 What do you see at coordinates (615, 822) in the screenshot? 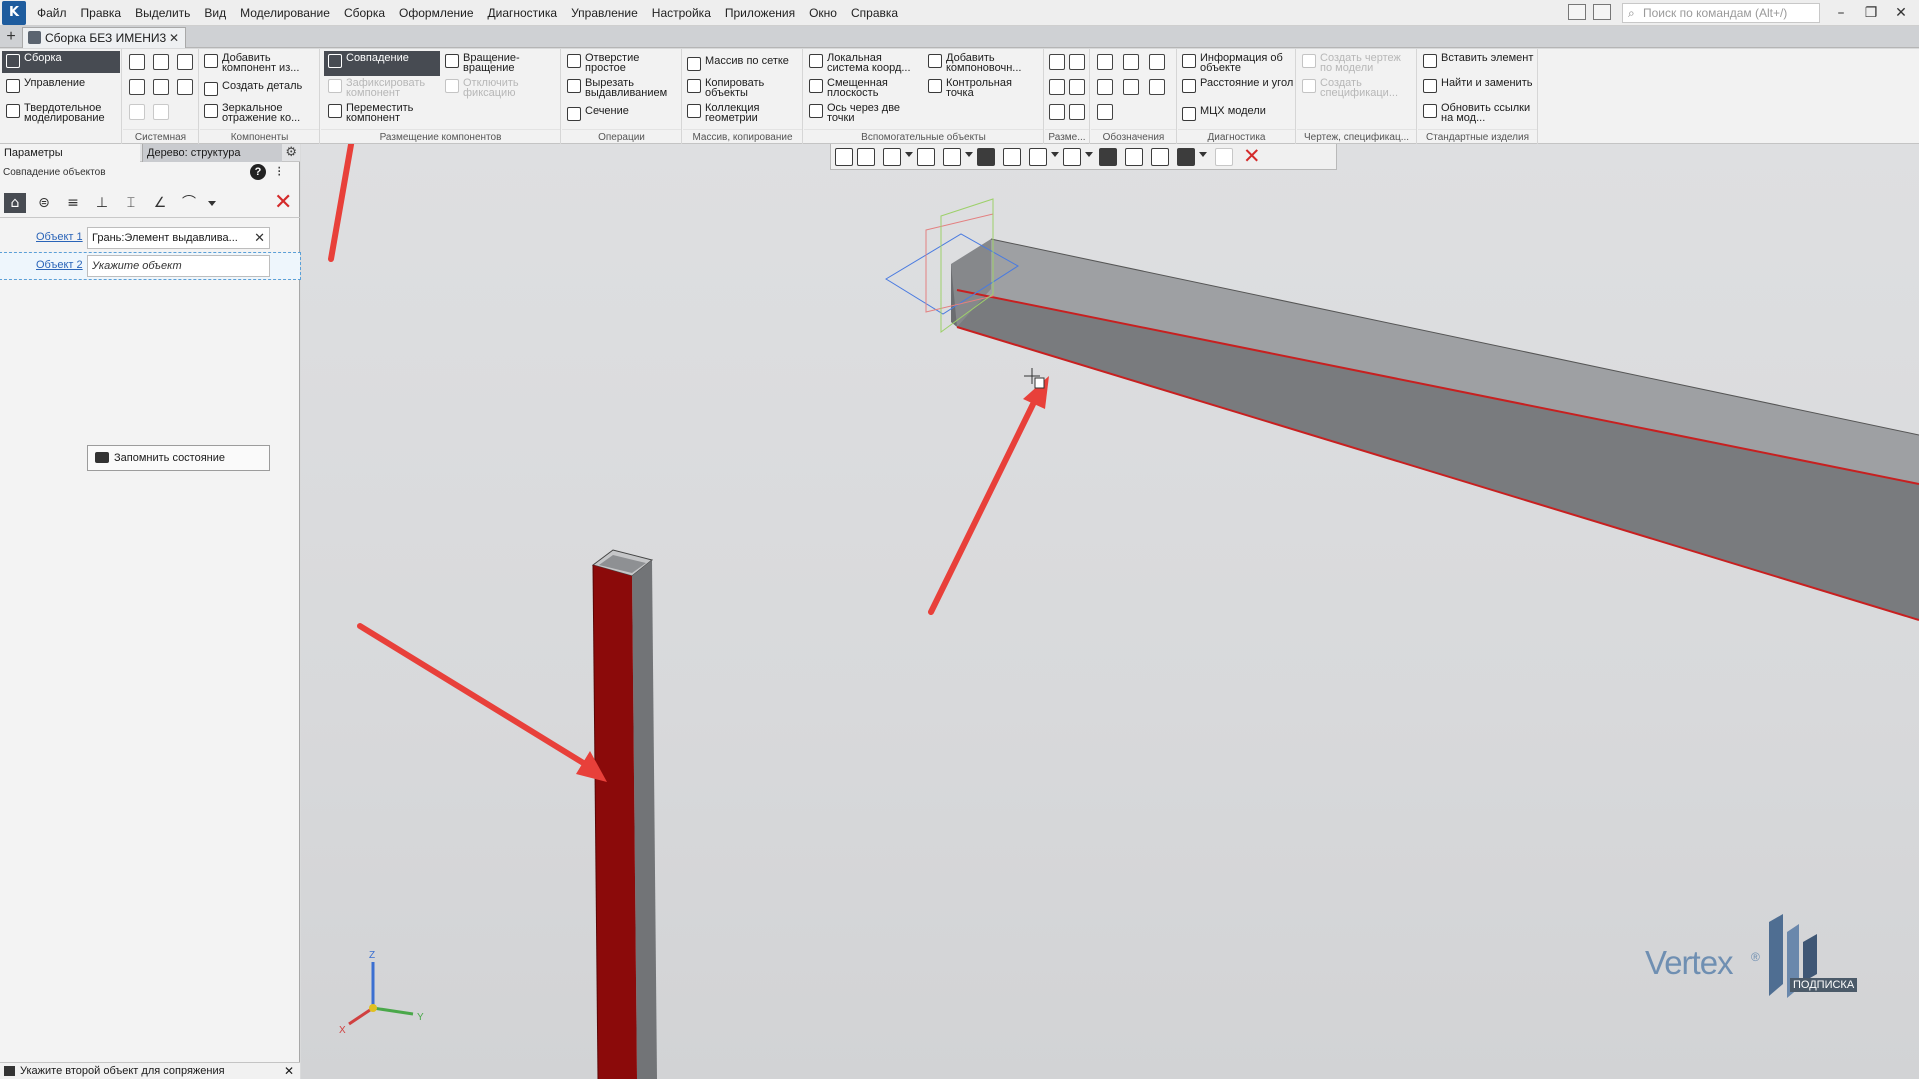
I see `post-selected-face` at bounding box center [615, 822].